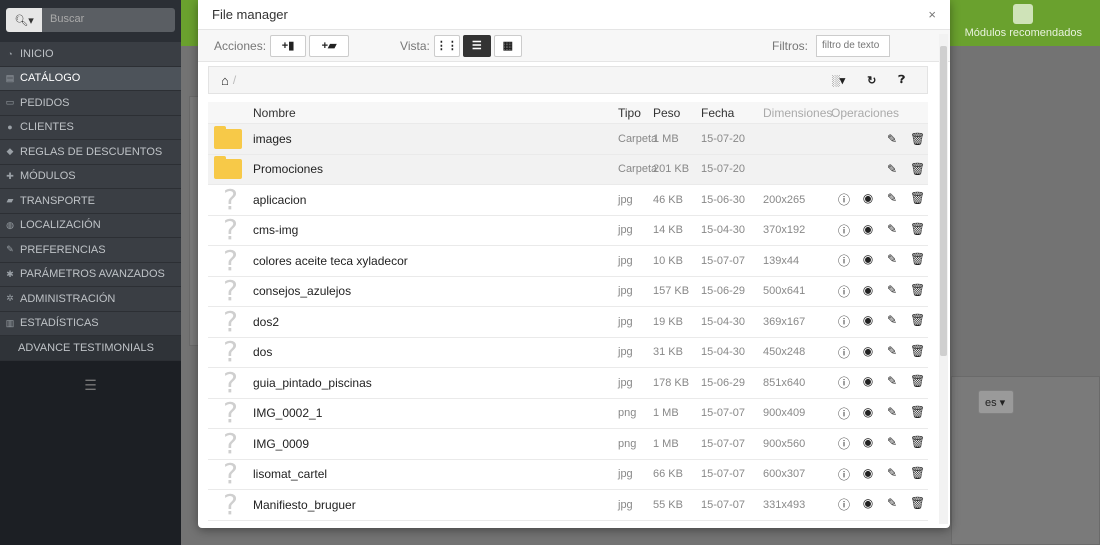 This screenshot has width=1100, height=545. Describe the element at coordinates (732, 113) in the screenshot. I see `header-date: Fecha` at that location.